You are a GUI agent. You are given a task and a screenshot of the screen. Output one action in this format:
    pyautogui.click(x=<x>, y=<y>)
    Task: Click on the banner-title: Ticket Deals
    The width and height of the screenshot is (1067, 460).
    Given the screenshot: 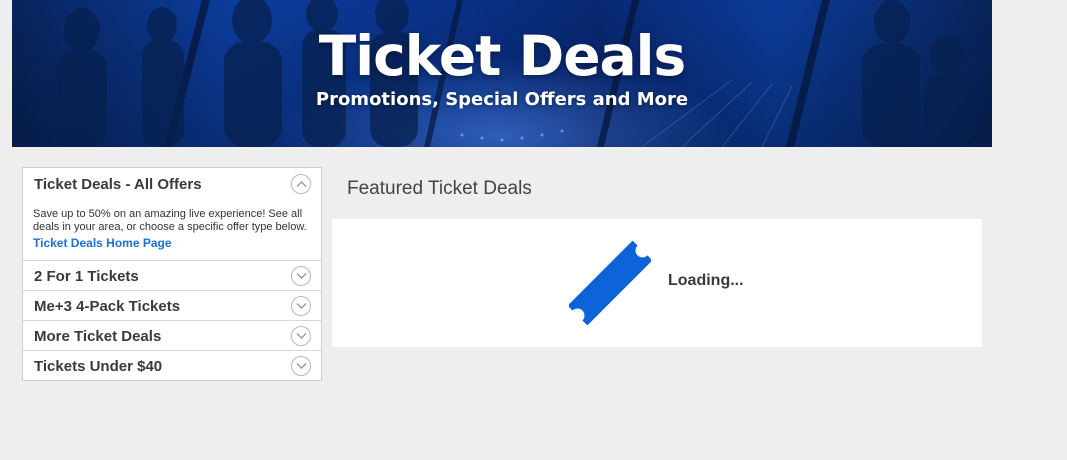 What is the action you would take?
    pyautogui.click(x=502, y=56)
    